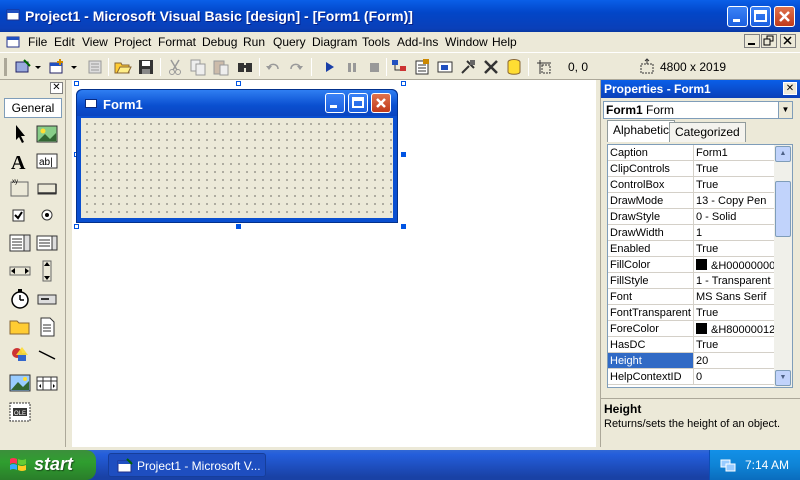 The height and width of the screenshot is (480, 800). Describe the element at coordinates (381, 103) in the screenshot. I see `form1-close-button` at that location.